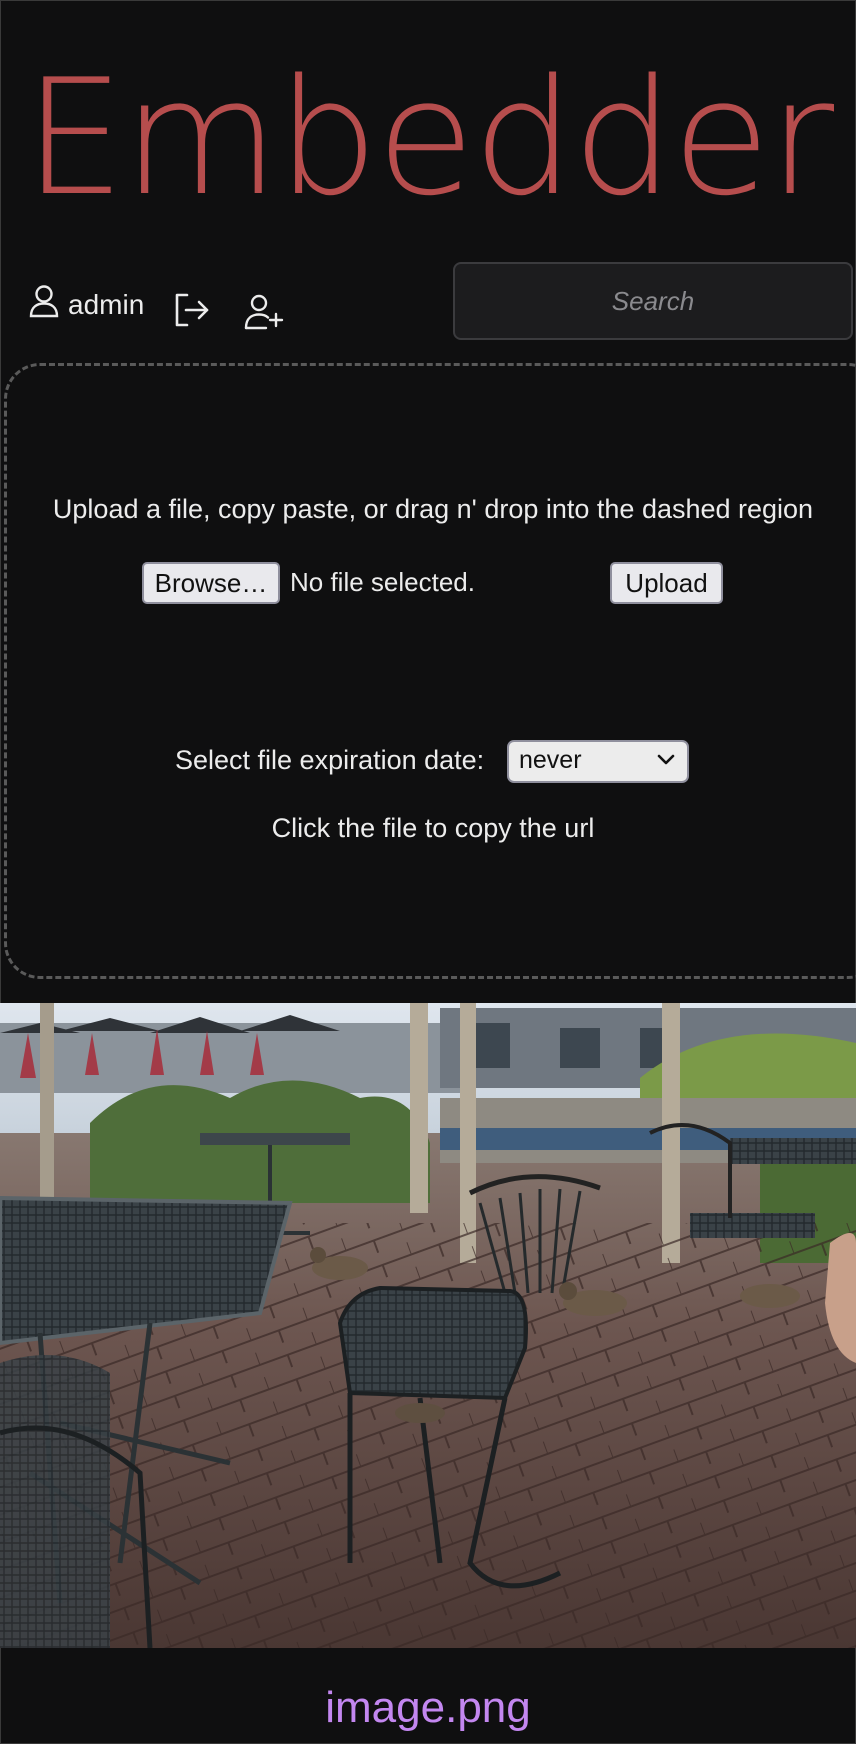 The height and width of the screenshot is (1744, 856). Describe the element at coordinates (428, 137) in the screenshot. I see `app-title: Embedder` at that location.